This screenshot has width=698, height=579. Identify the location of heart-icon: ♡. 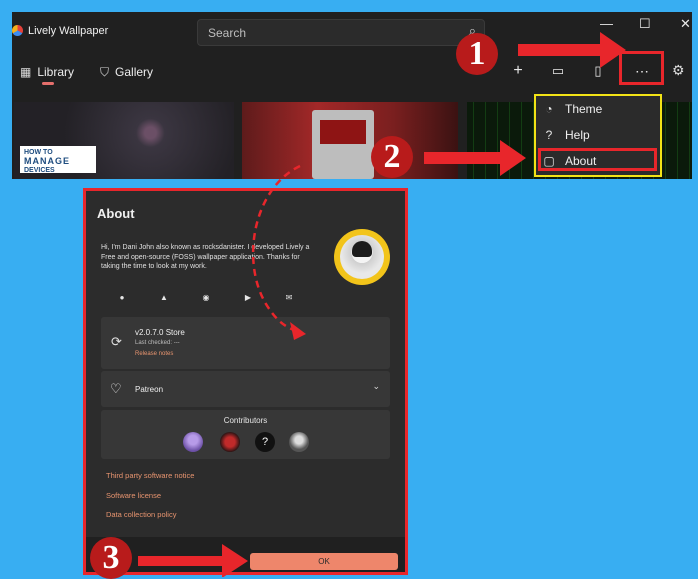
(116, 388).